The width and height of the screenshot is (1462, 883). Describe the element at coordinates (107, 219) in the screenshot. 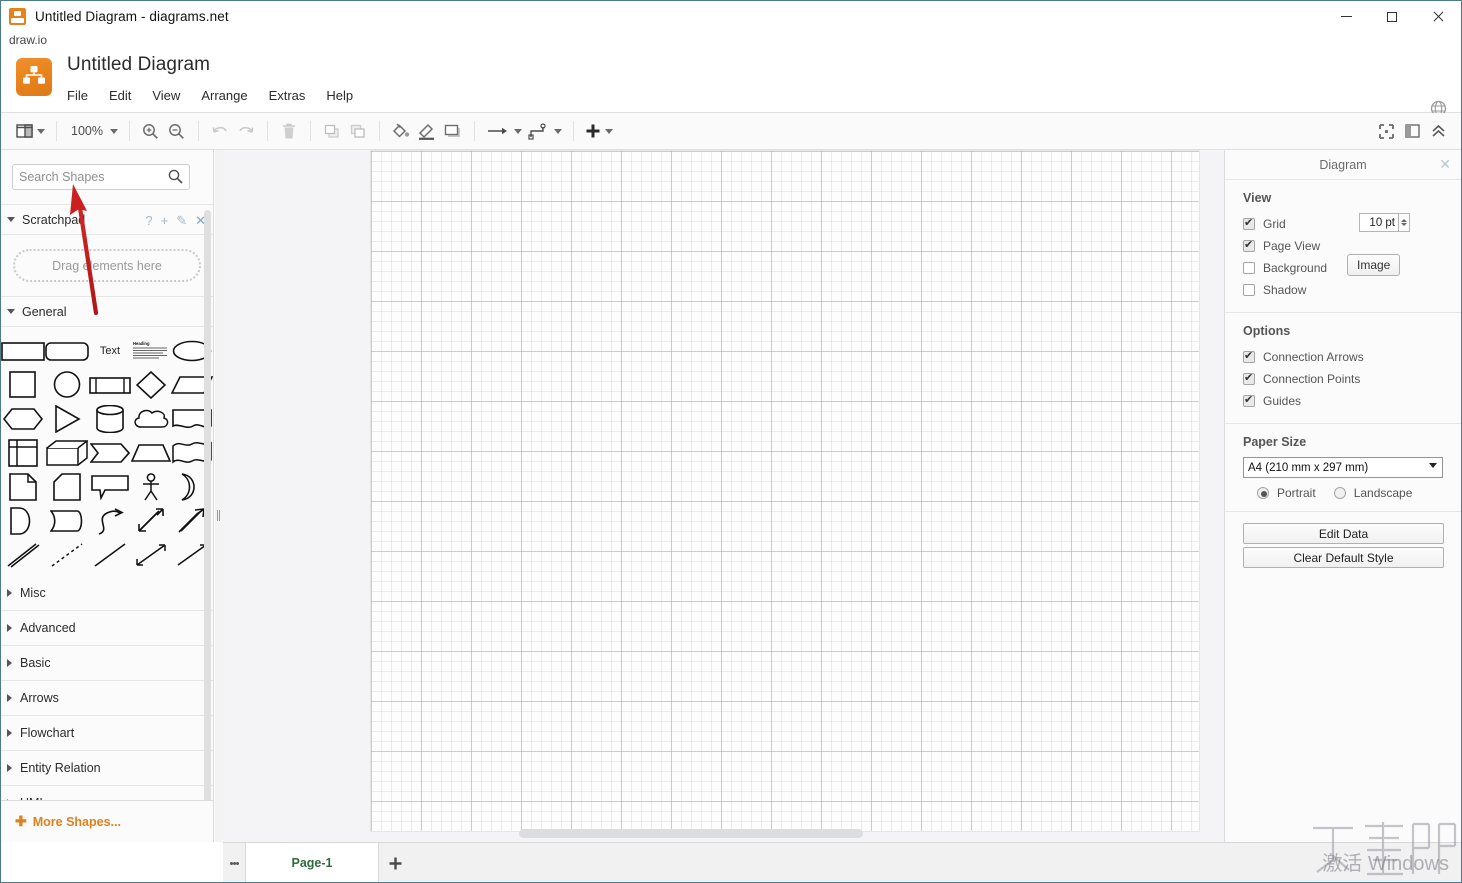

I see `scratchpad-header: Scratchpad ? + ✎ ✕` at that location.